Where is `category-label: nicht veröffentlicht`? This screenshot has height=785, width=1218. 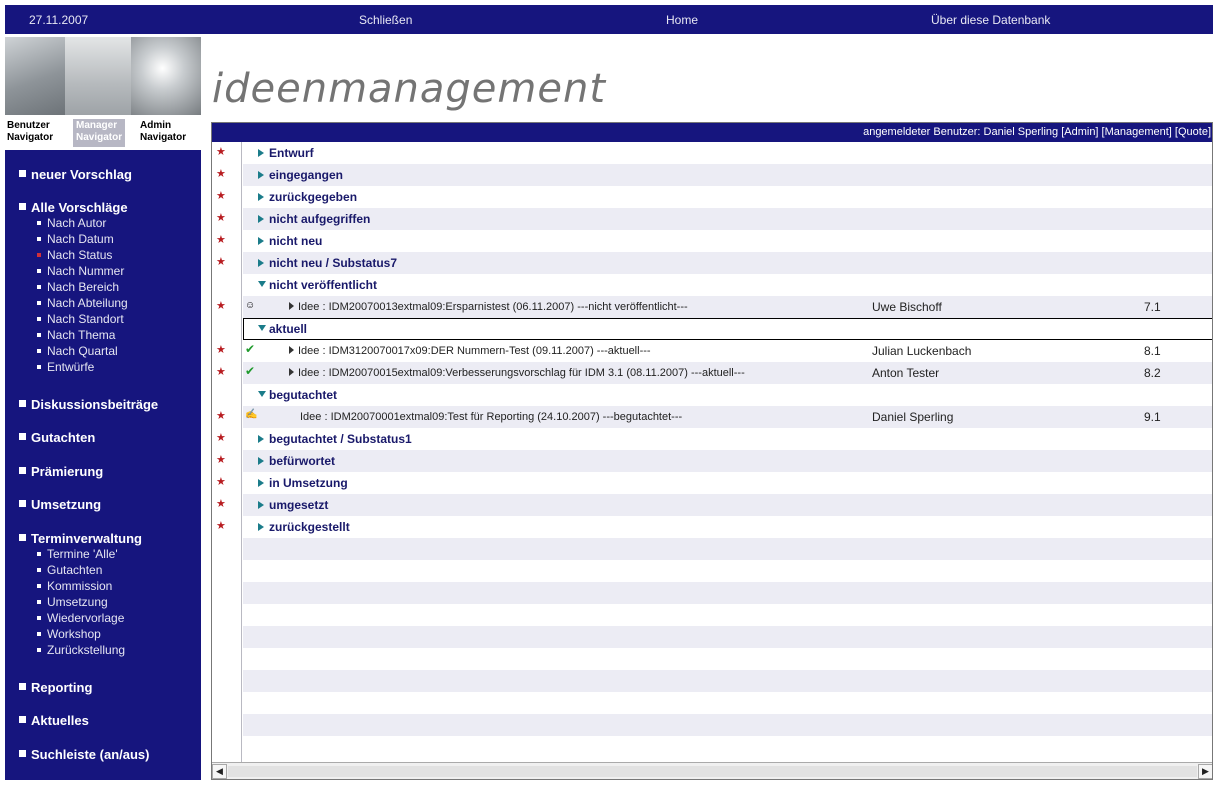 category-label: nicht veröffentlicht is located at coordinates (317, 285).